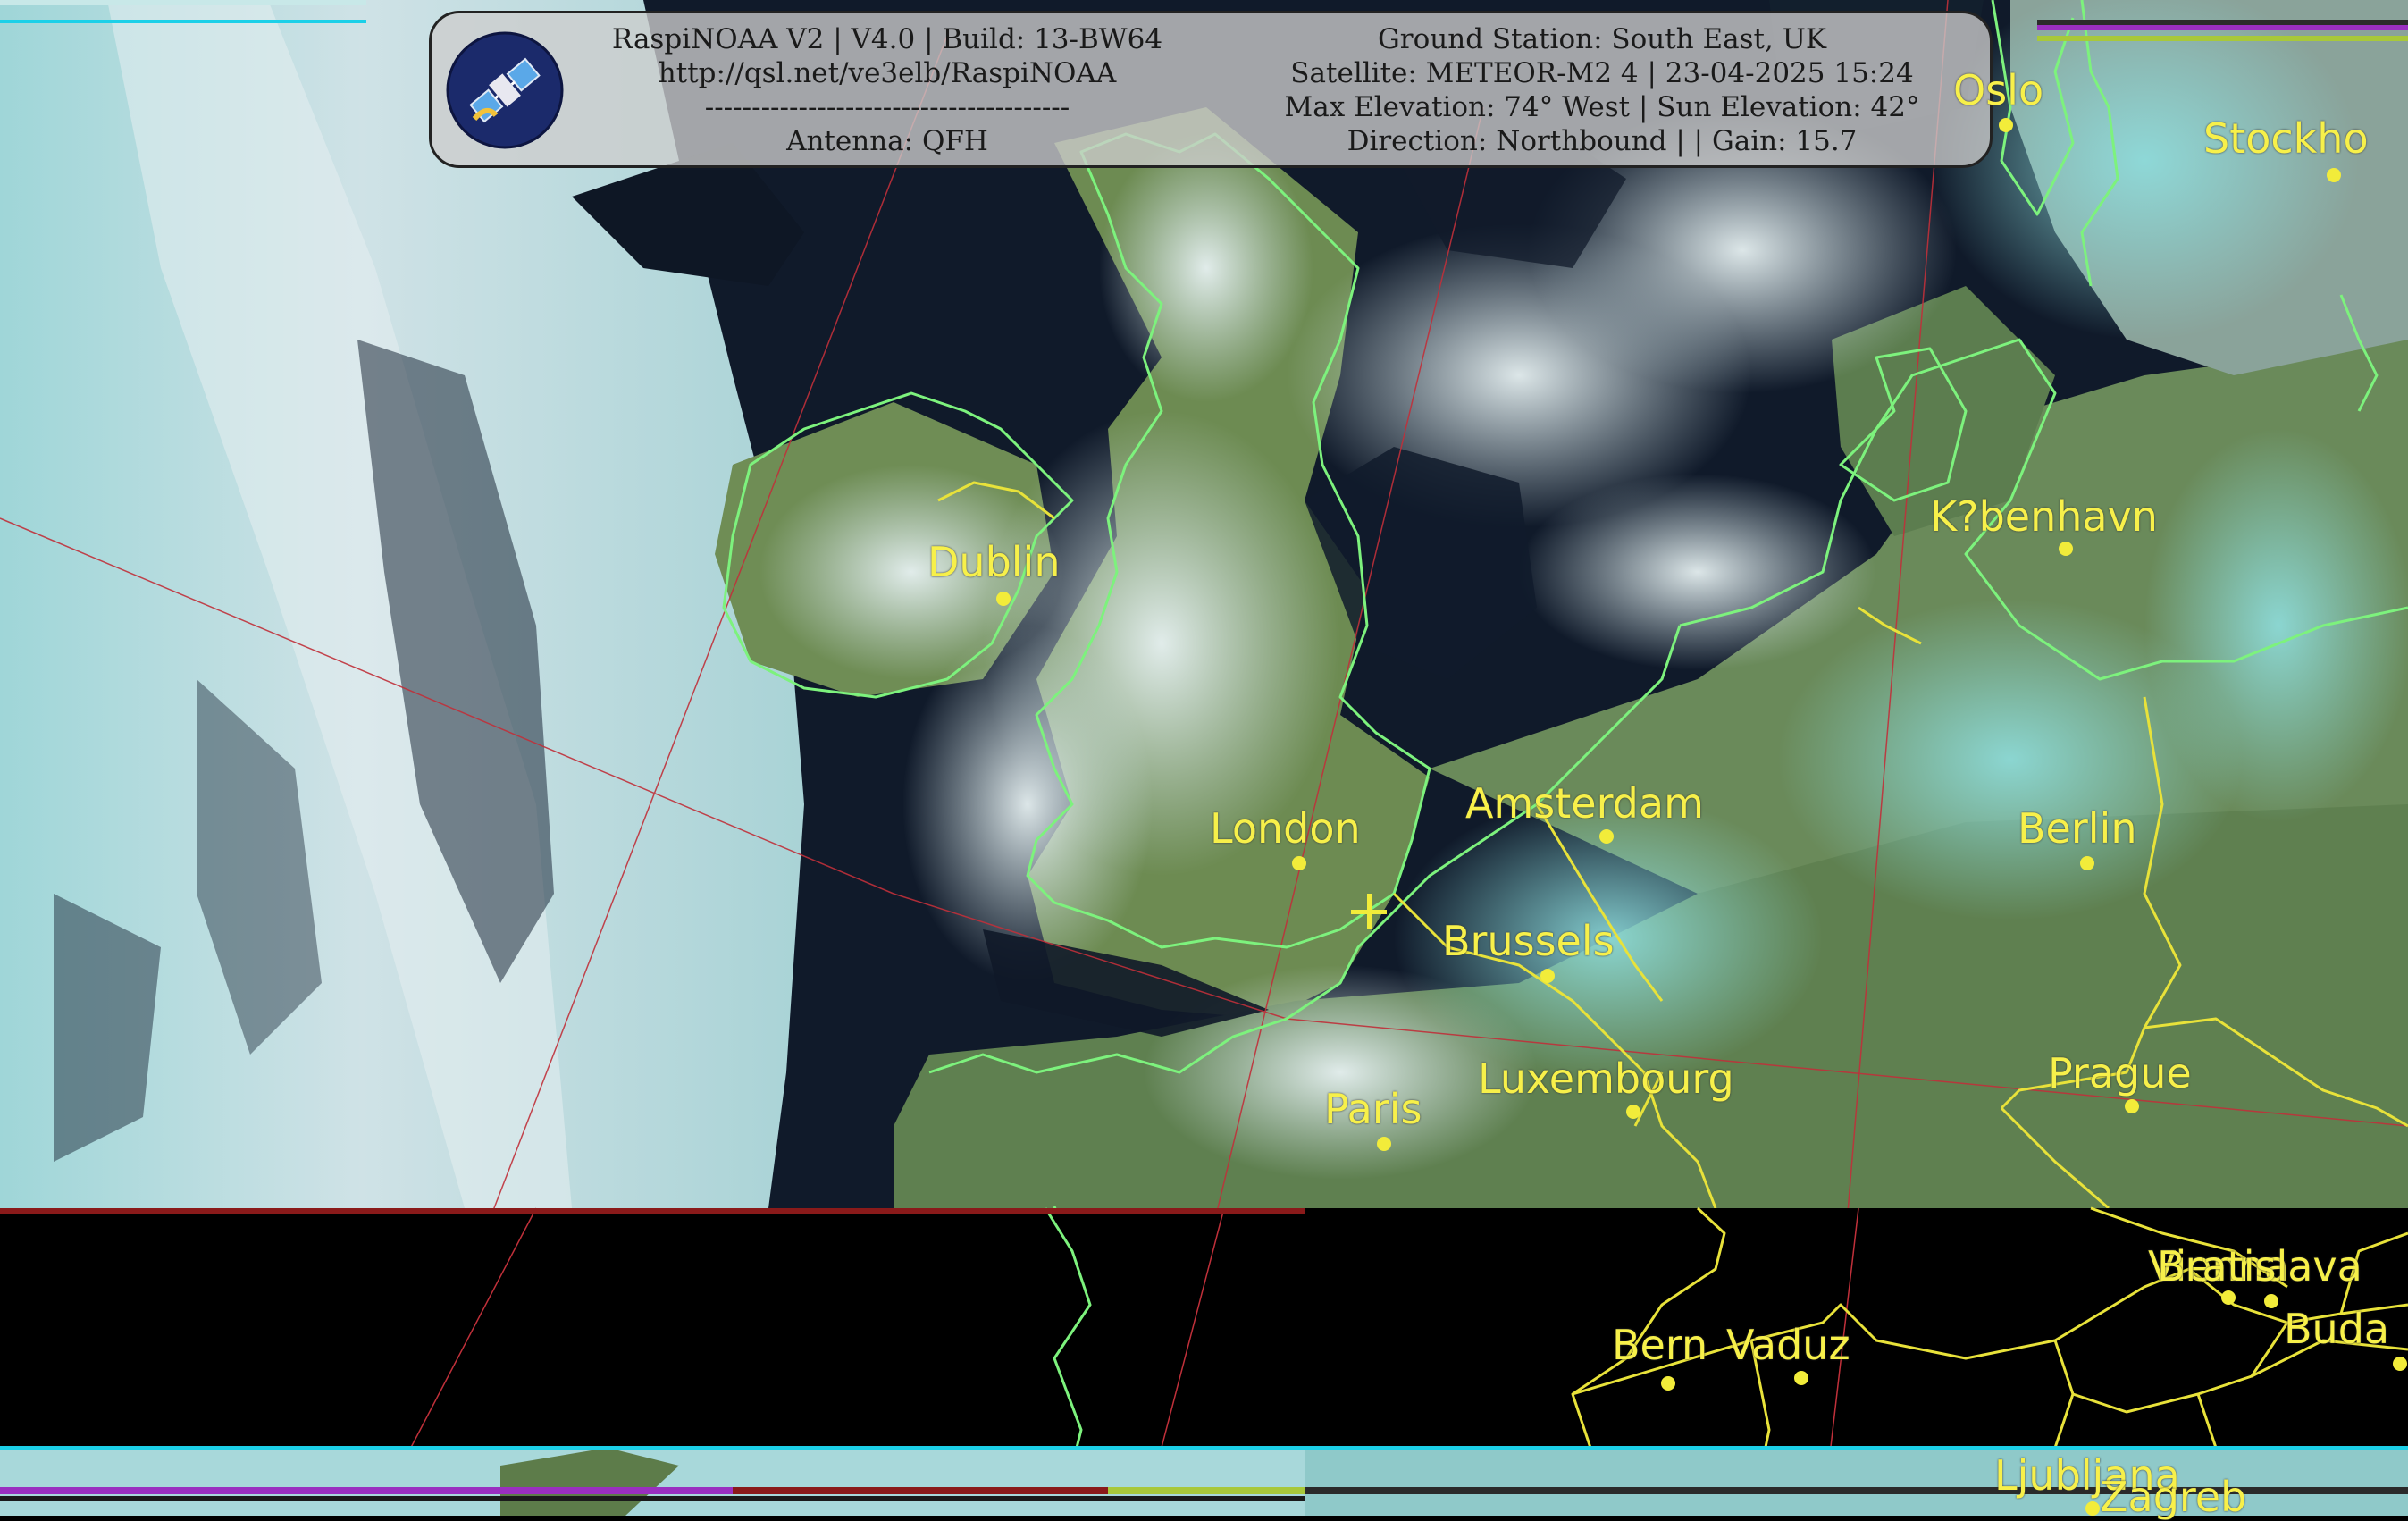  I want to click on city-label-prague: Prague, so click(2120, 1073).